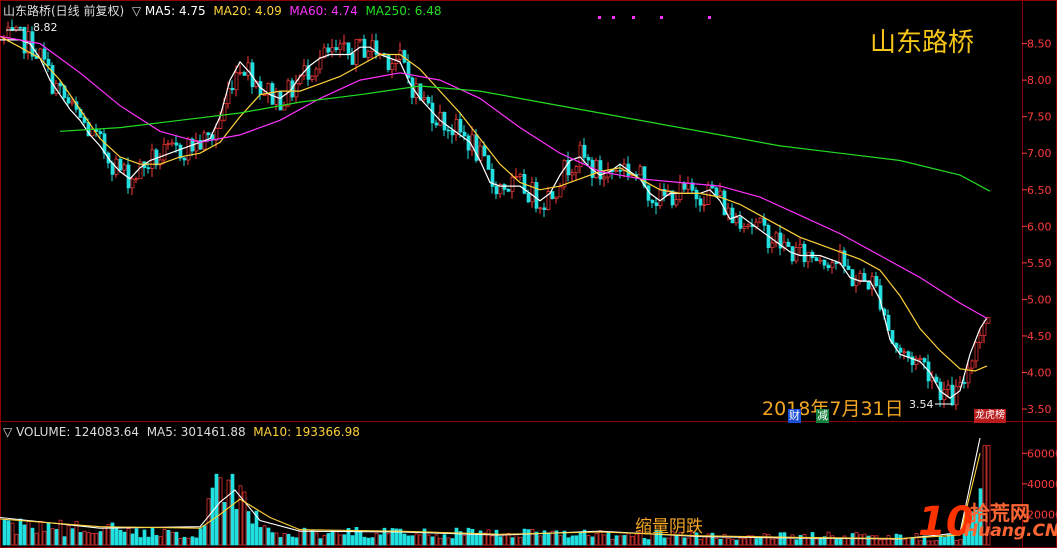  What do you see at coordinates (64, 11) in the screenshot?
I see `stock-title: 山东路桥(日线 前复权)` at bounding box center [64, 11].